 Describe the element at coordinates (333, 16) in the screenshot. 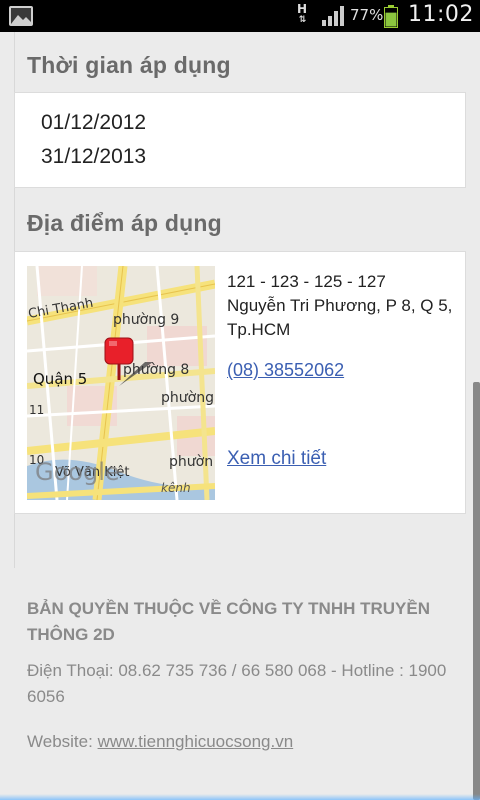

I see `signal-icon` at that location.